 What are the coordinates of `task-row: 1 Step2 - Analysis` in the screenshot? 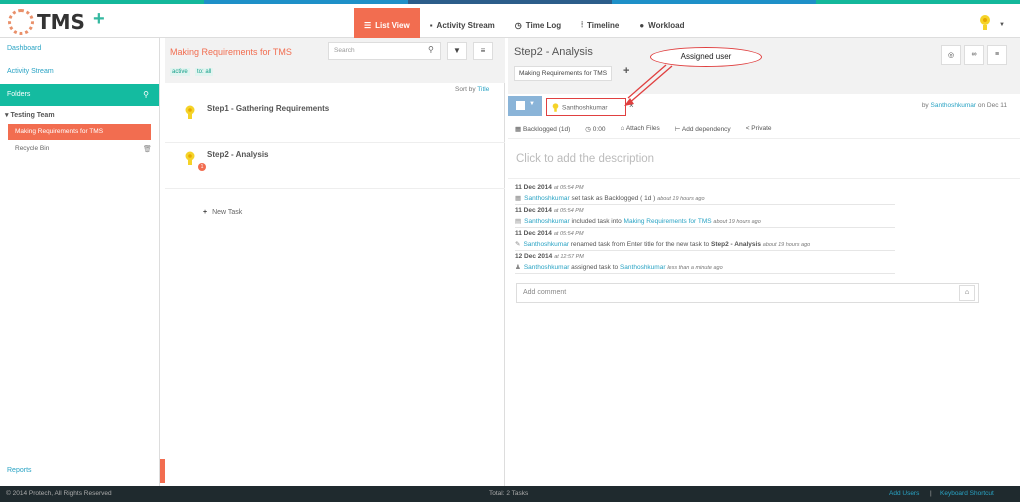 It's located at (335, 166).